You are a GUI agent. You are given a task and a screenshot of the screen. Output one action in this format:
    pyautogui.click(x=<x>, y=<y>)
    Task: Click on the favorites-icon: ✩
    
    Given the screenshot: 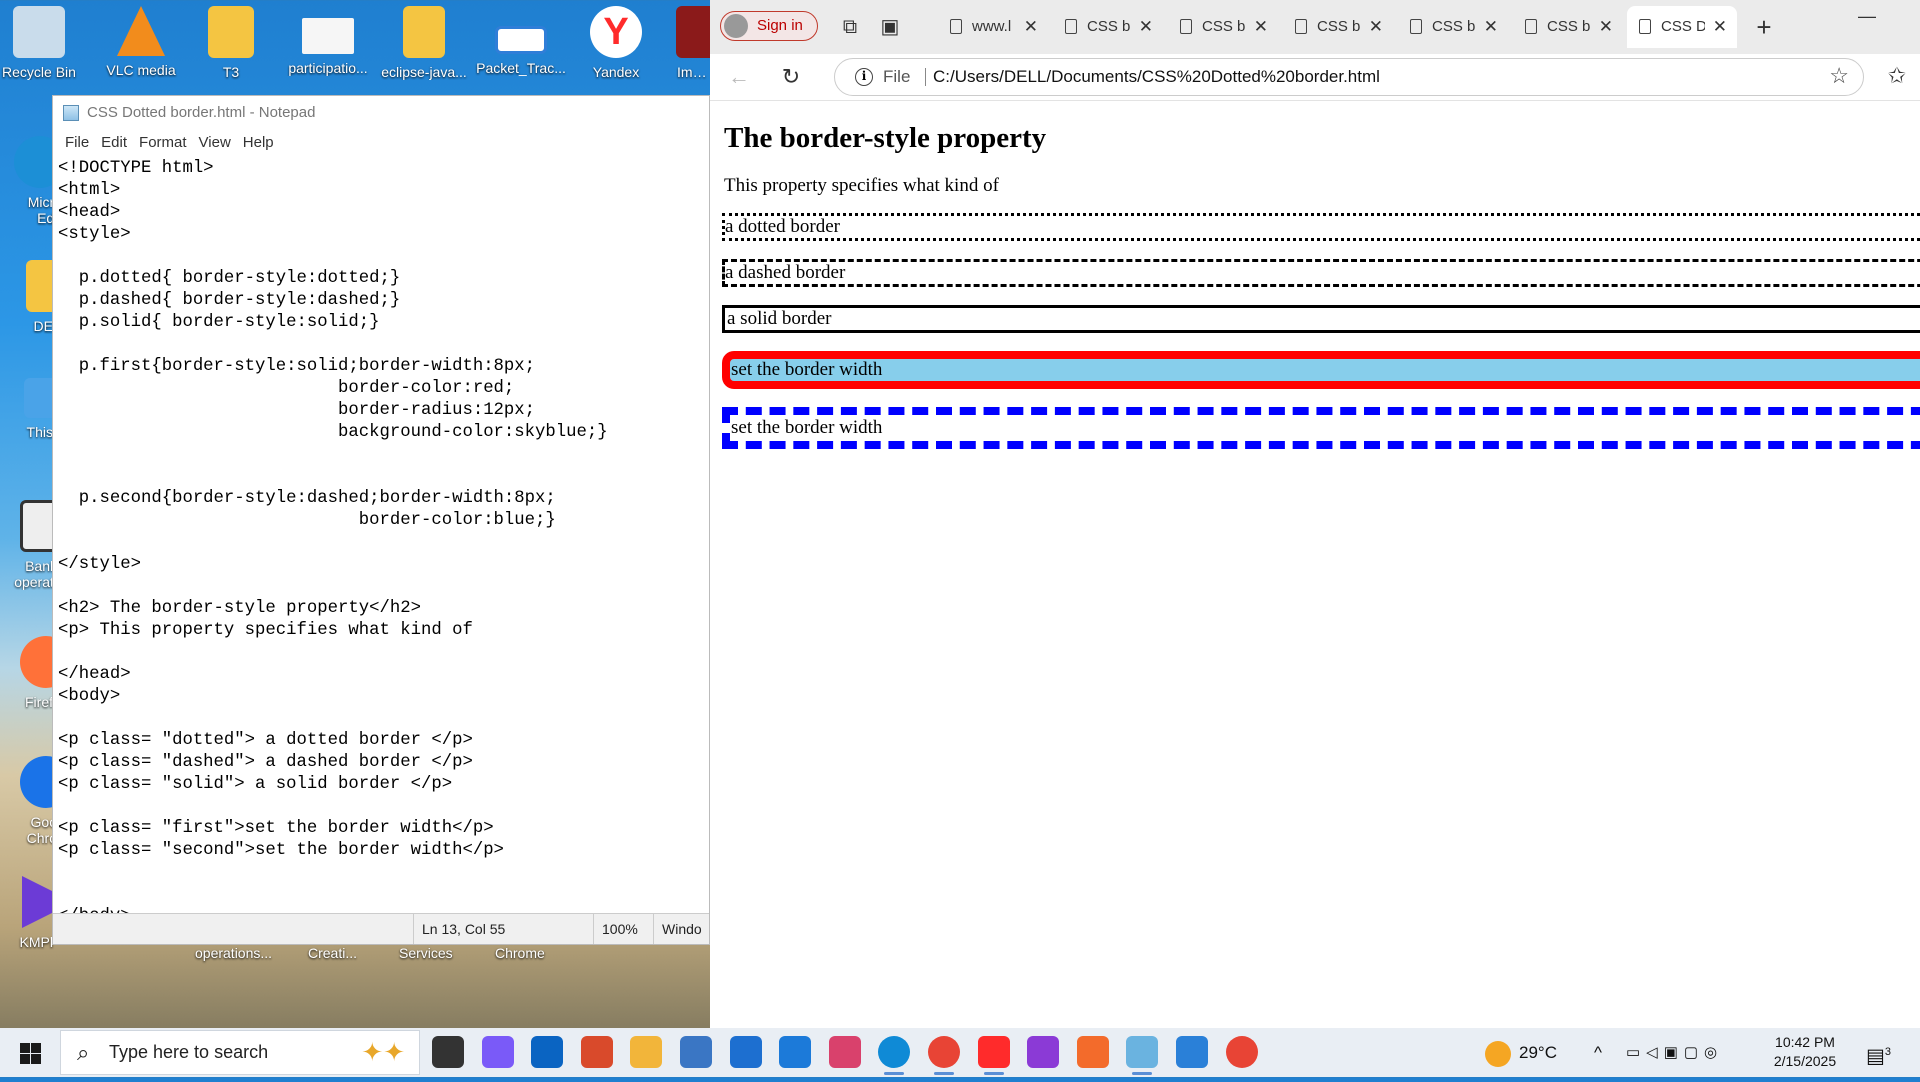 What is the action you would take?
    pyautogui.click(x=1897, y=76)
    